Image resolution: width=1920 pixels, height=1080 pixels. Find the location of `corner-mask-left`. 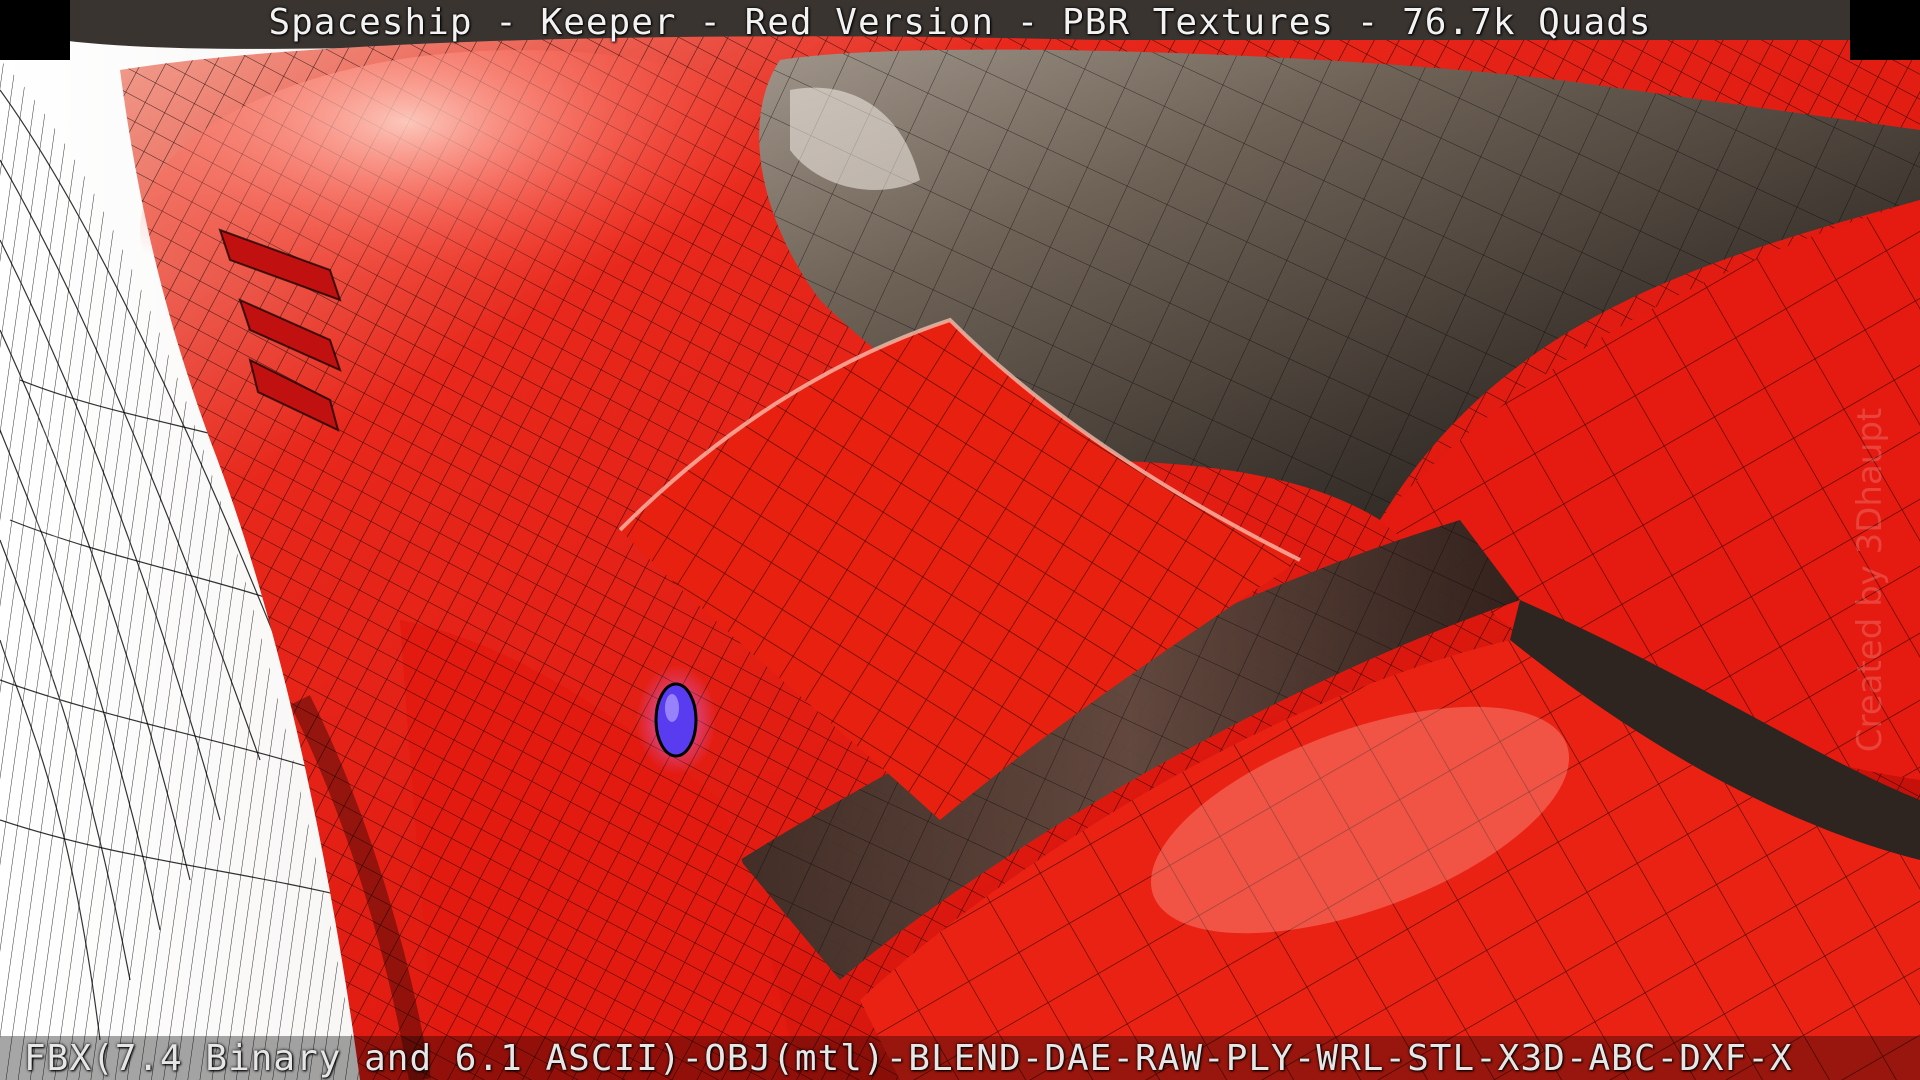

corner-mask-left is located at coordinates (35, 30).